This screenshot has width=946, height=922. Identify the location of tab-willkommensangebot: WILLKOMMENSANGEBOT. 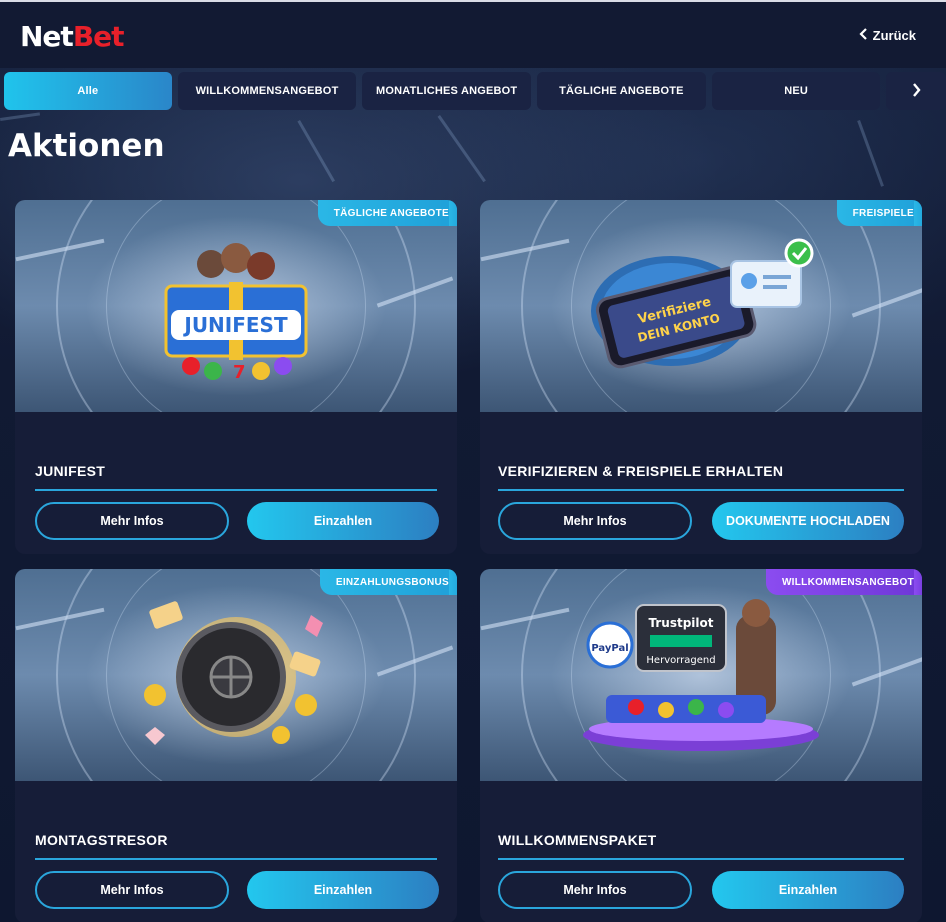
(267, 91).